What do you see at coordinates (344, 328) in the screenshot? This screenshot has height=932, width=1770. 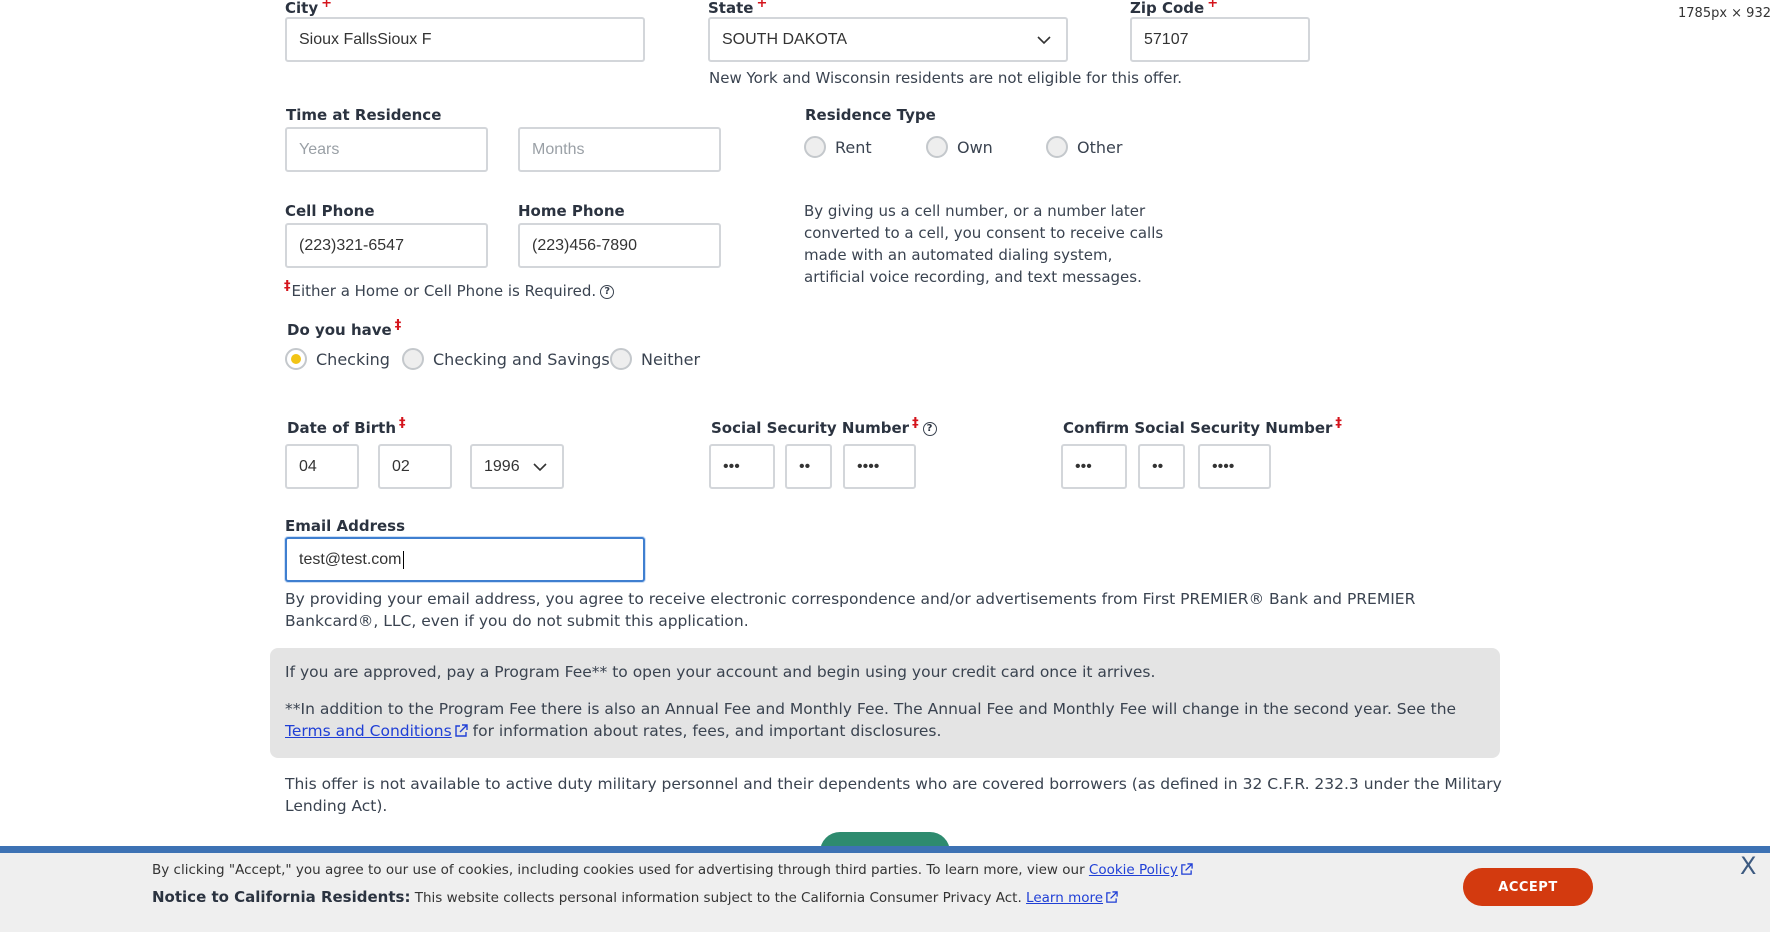 I see `do-you-have-label: Do you have ‡` at bounding box center [344, 328].